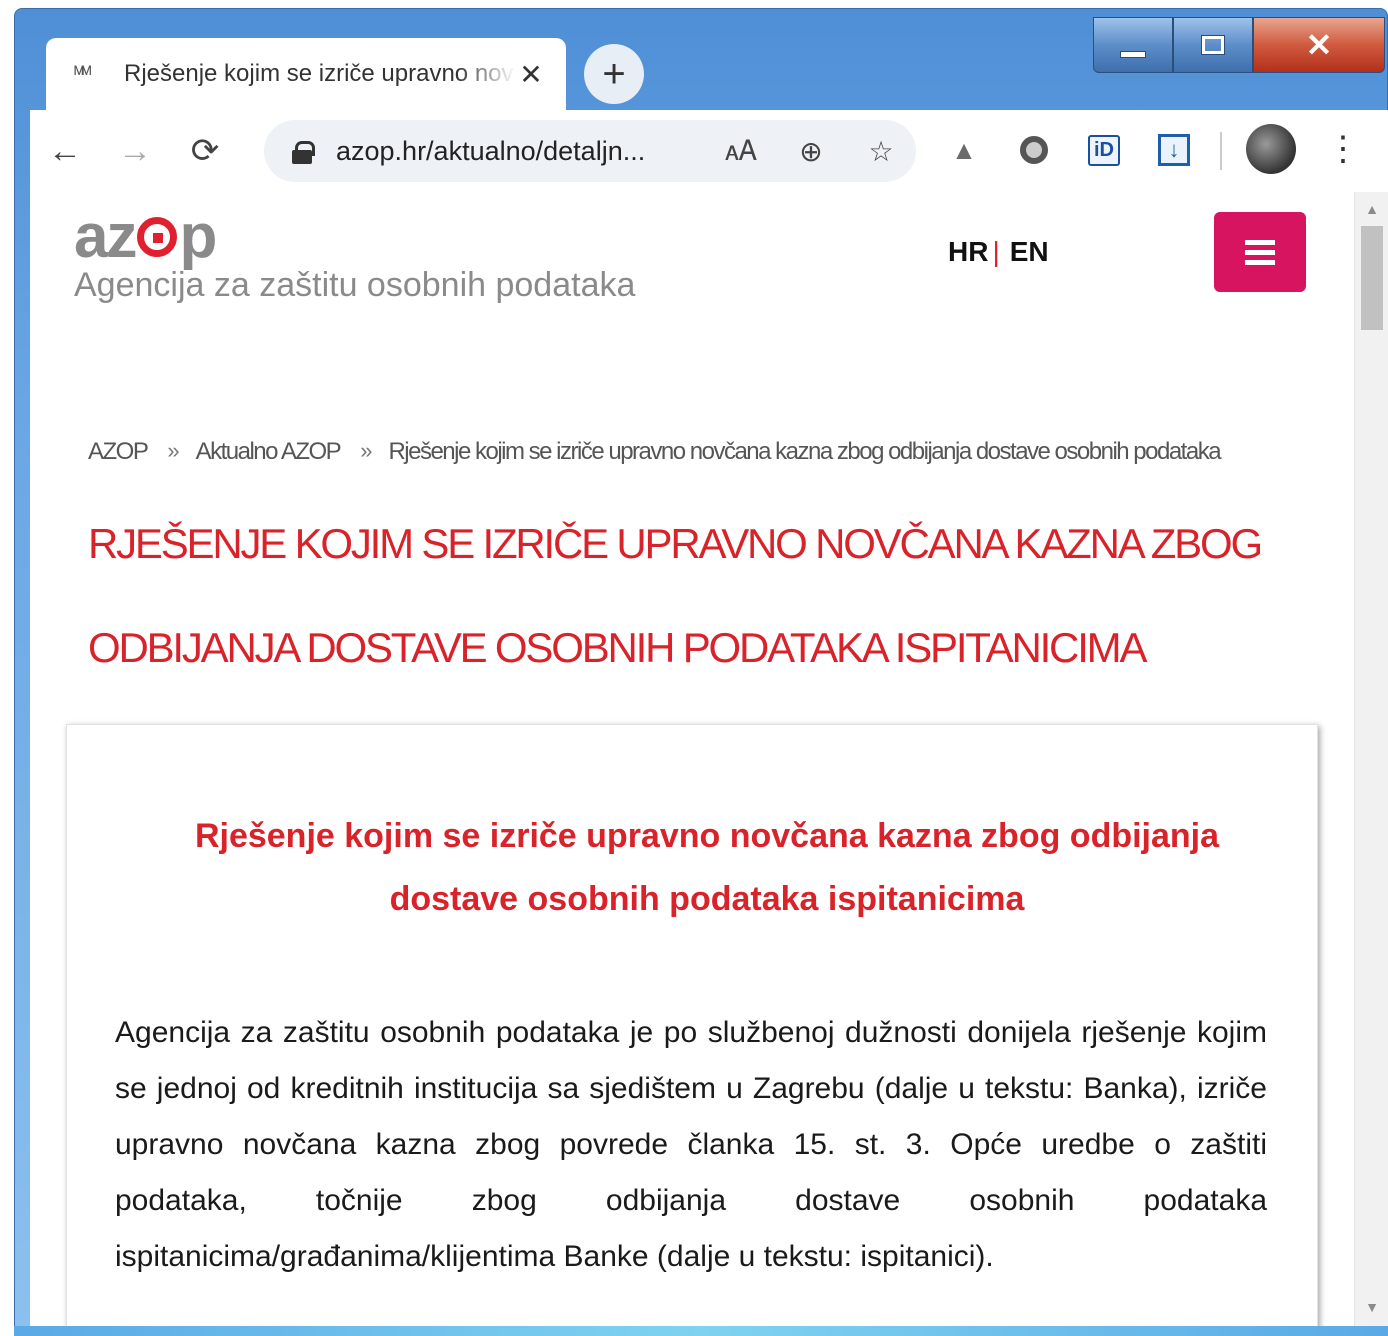  What do you see at coordinates (1371, 759) in the screenshot?
I see `vertical-scrollbar: ▲ ▼` at bounding box center [1371, 759].